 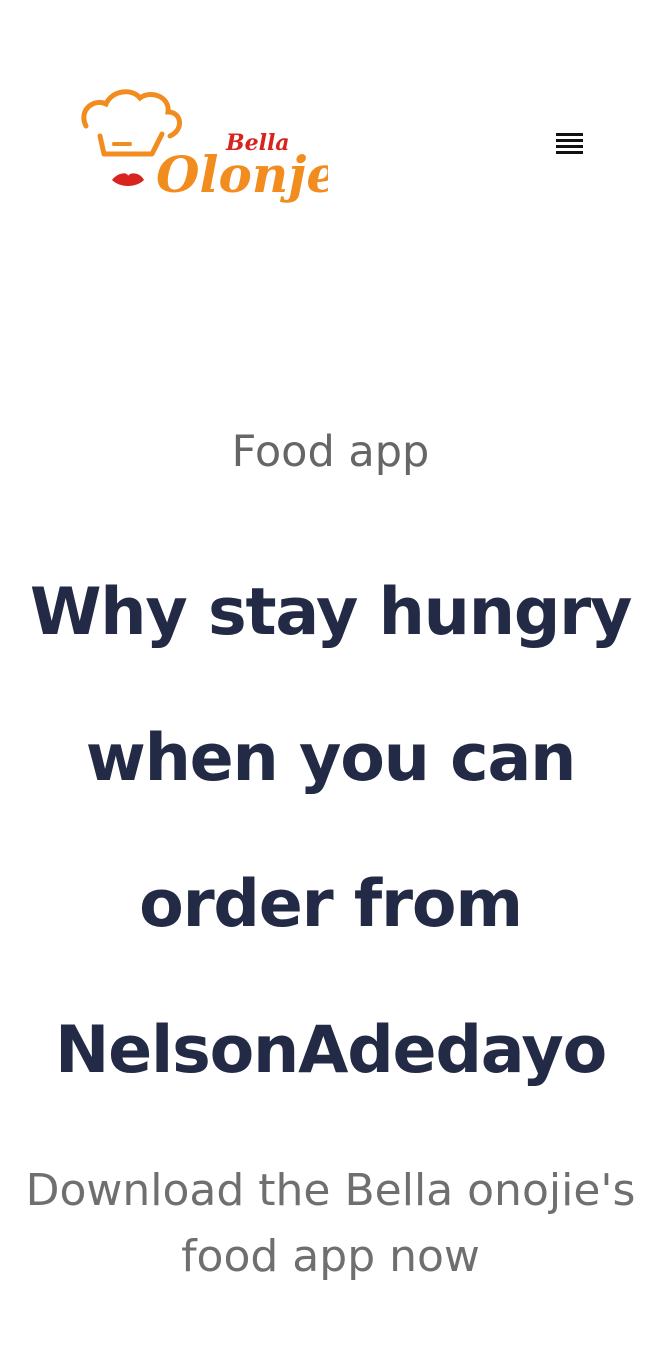 What do you see at coordinates (331, 758) in the screenshot?
I see `headline-line: when you can` at bounding box center [331, 758].